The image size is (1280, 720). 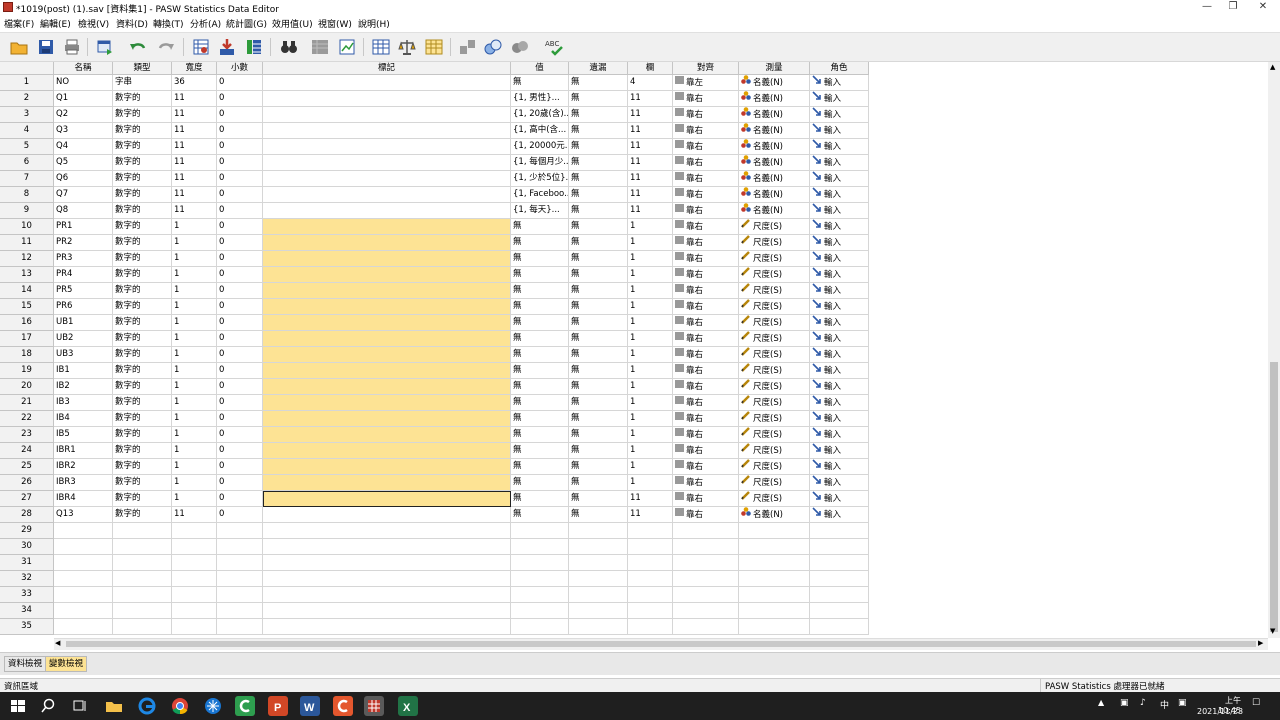 I want to click on save-icon, so click(x=46, y=47).